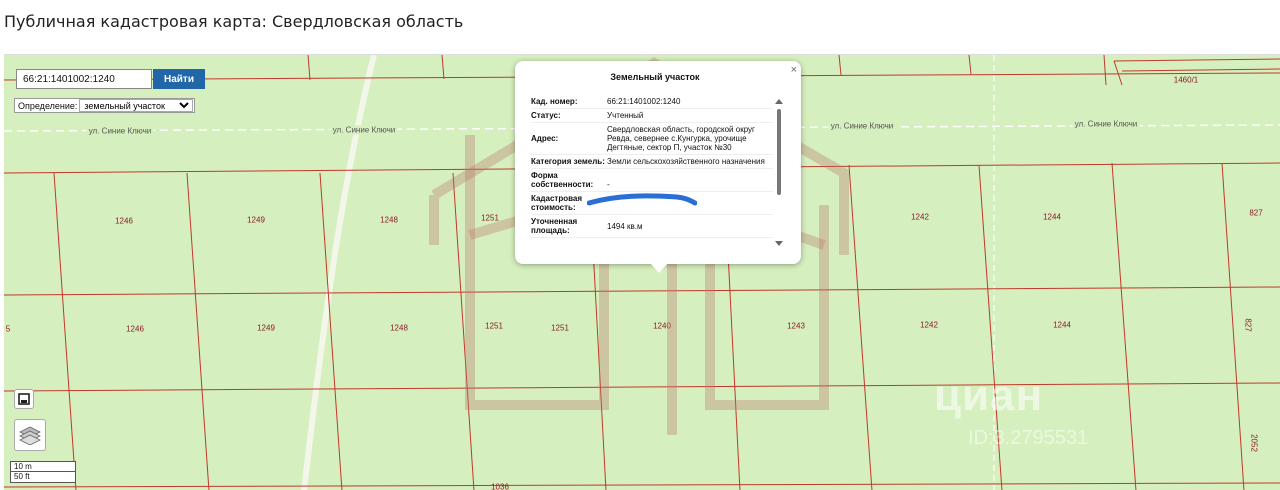 The width and height of the screenshot is (1280, 490). Describe the element at coordinates (652, 180) in the screenshot. I see `popup-row-ownership: Форма собственности: -` at that location.